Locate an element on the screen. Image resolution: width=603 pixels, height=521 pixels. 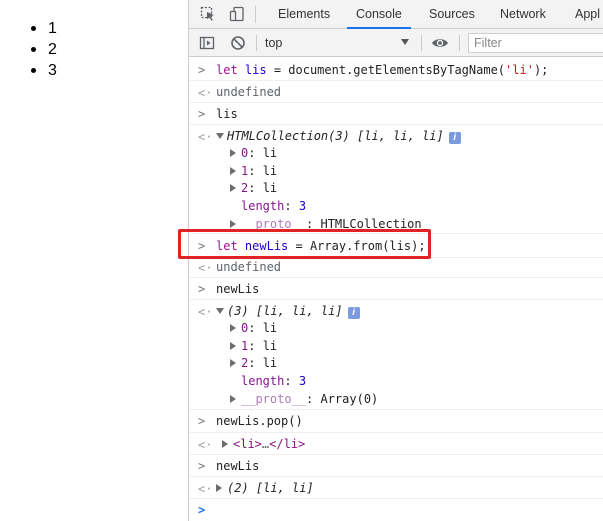
highlight-box is located at coordinates (304, 244).